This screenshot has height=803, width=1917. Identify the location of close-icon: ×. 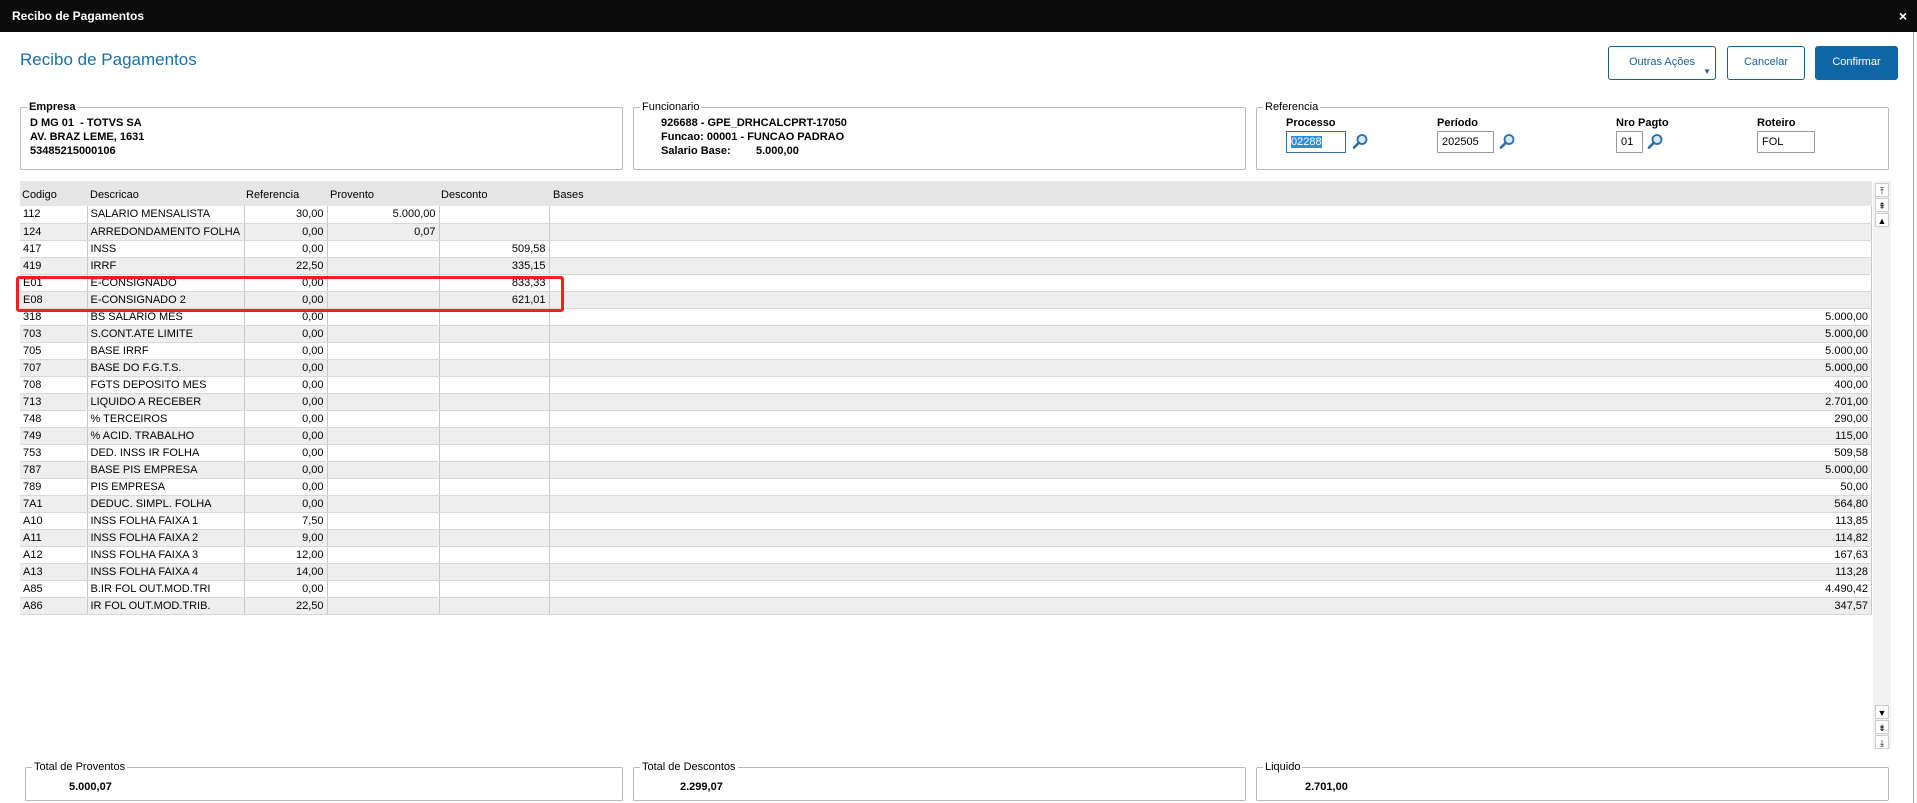
(1903, 16).